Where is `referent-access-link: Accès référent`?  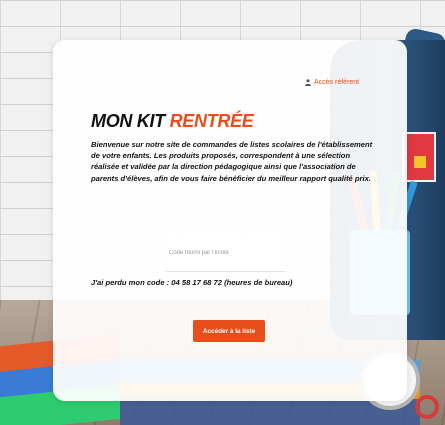
referent-access-link: Accès référent is located at coordinates (332, 82).